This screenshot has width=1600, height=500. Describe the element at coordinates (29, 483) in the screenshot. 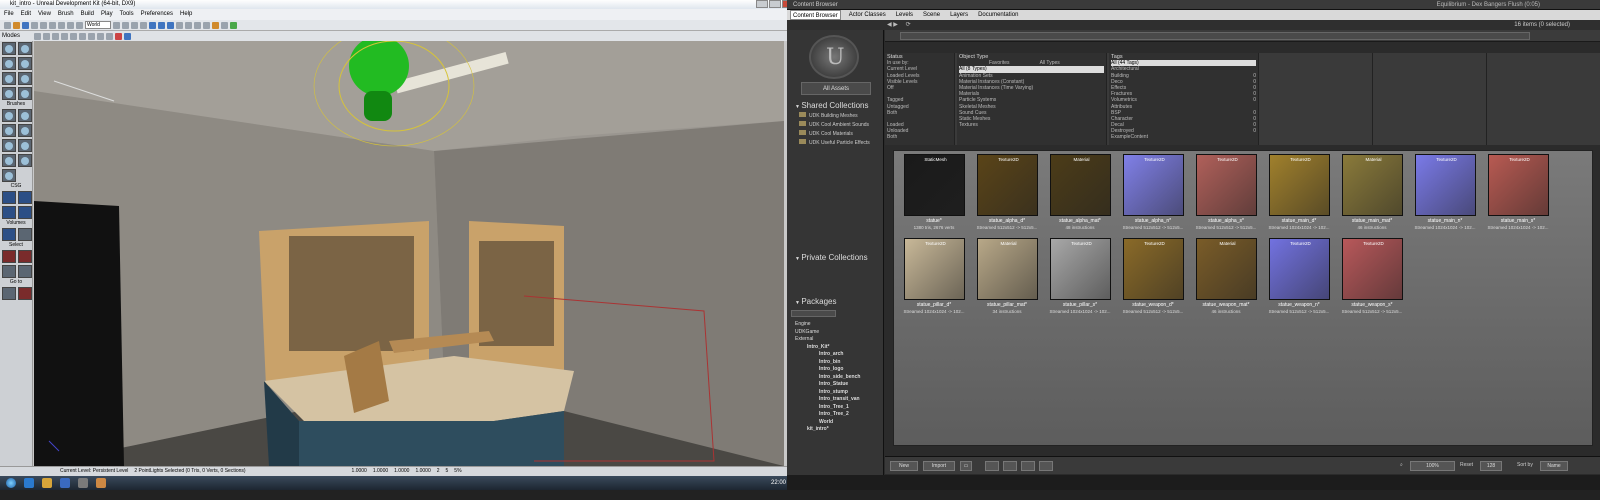

I see `ie-icon` at that location.